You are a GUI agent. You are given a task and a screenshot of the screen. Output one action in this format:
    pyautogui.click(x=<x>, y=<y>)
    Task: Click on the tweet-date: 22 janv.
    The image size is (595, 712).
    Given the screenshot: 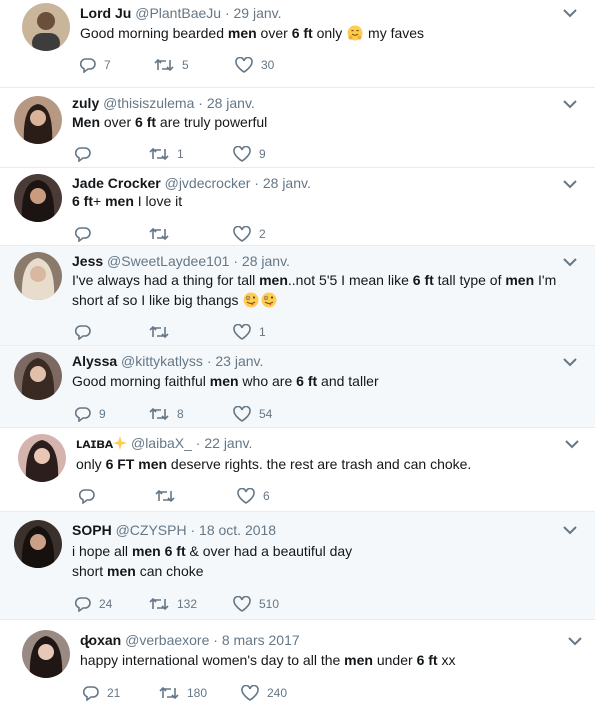 What is the action you would take?
    pyautogui.click(x=228, y=443)
    